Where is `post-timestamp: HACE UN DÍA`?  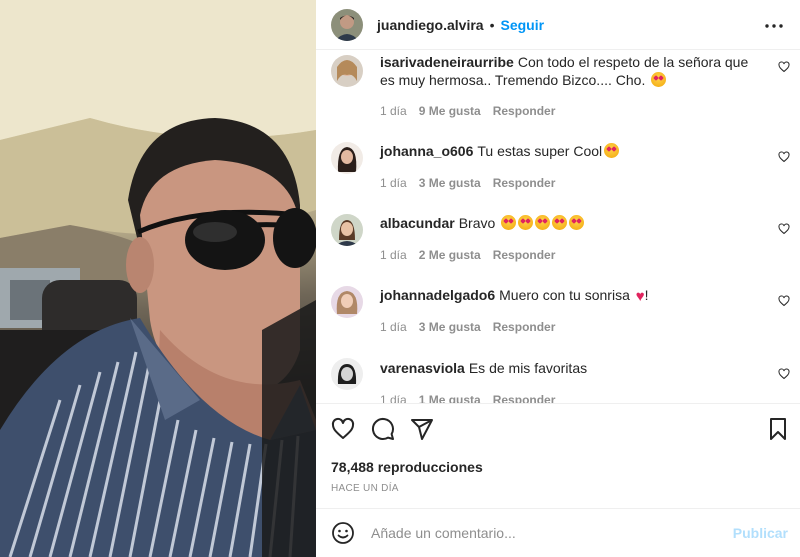 post-timestamp: HACE UN DÍA is located at coordinates (365, 488).